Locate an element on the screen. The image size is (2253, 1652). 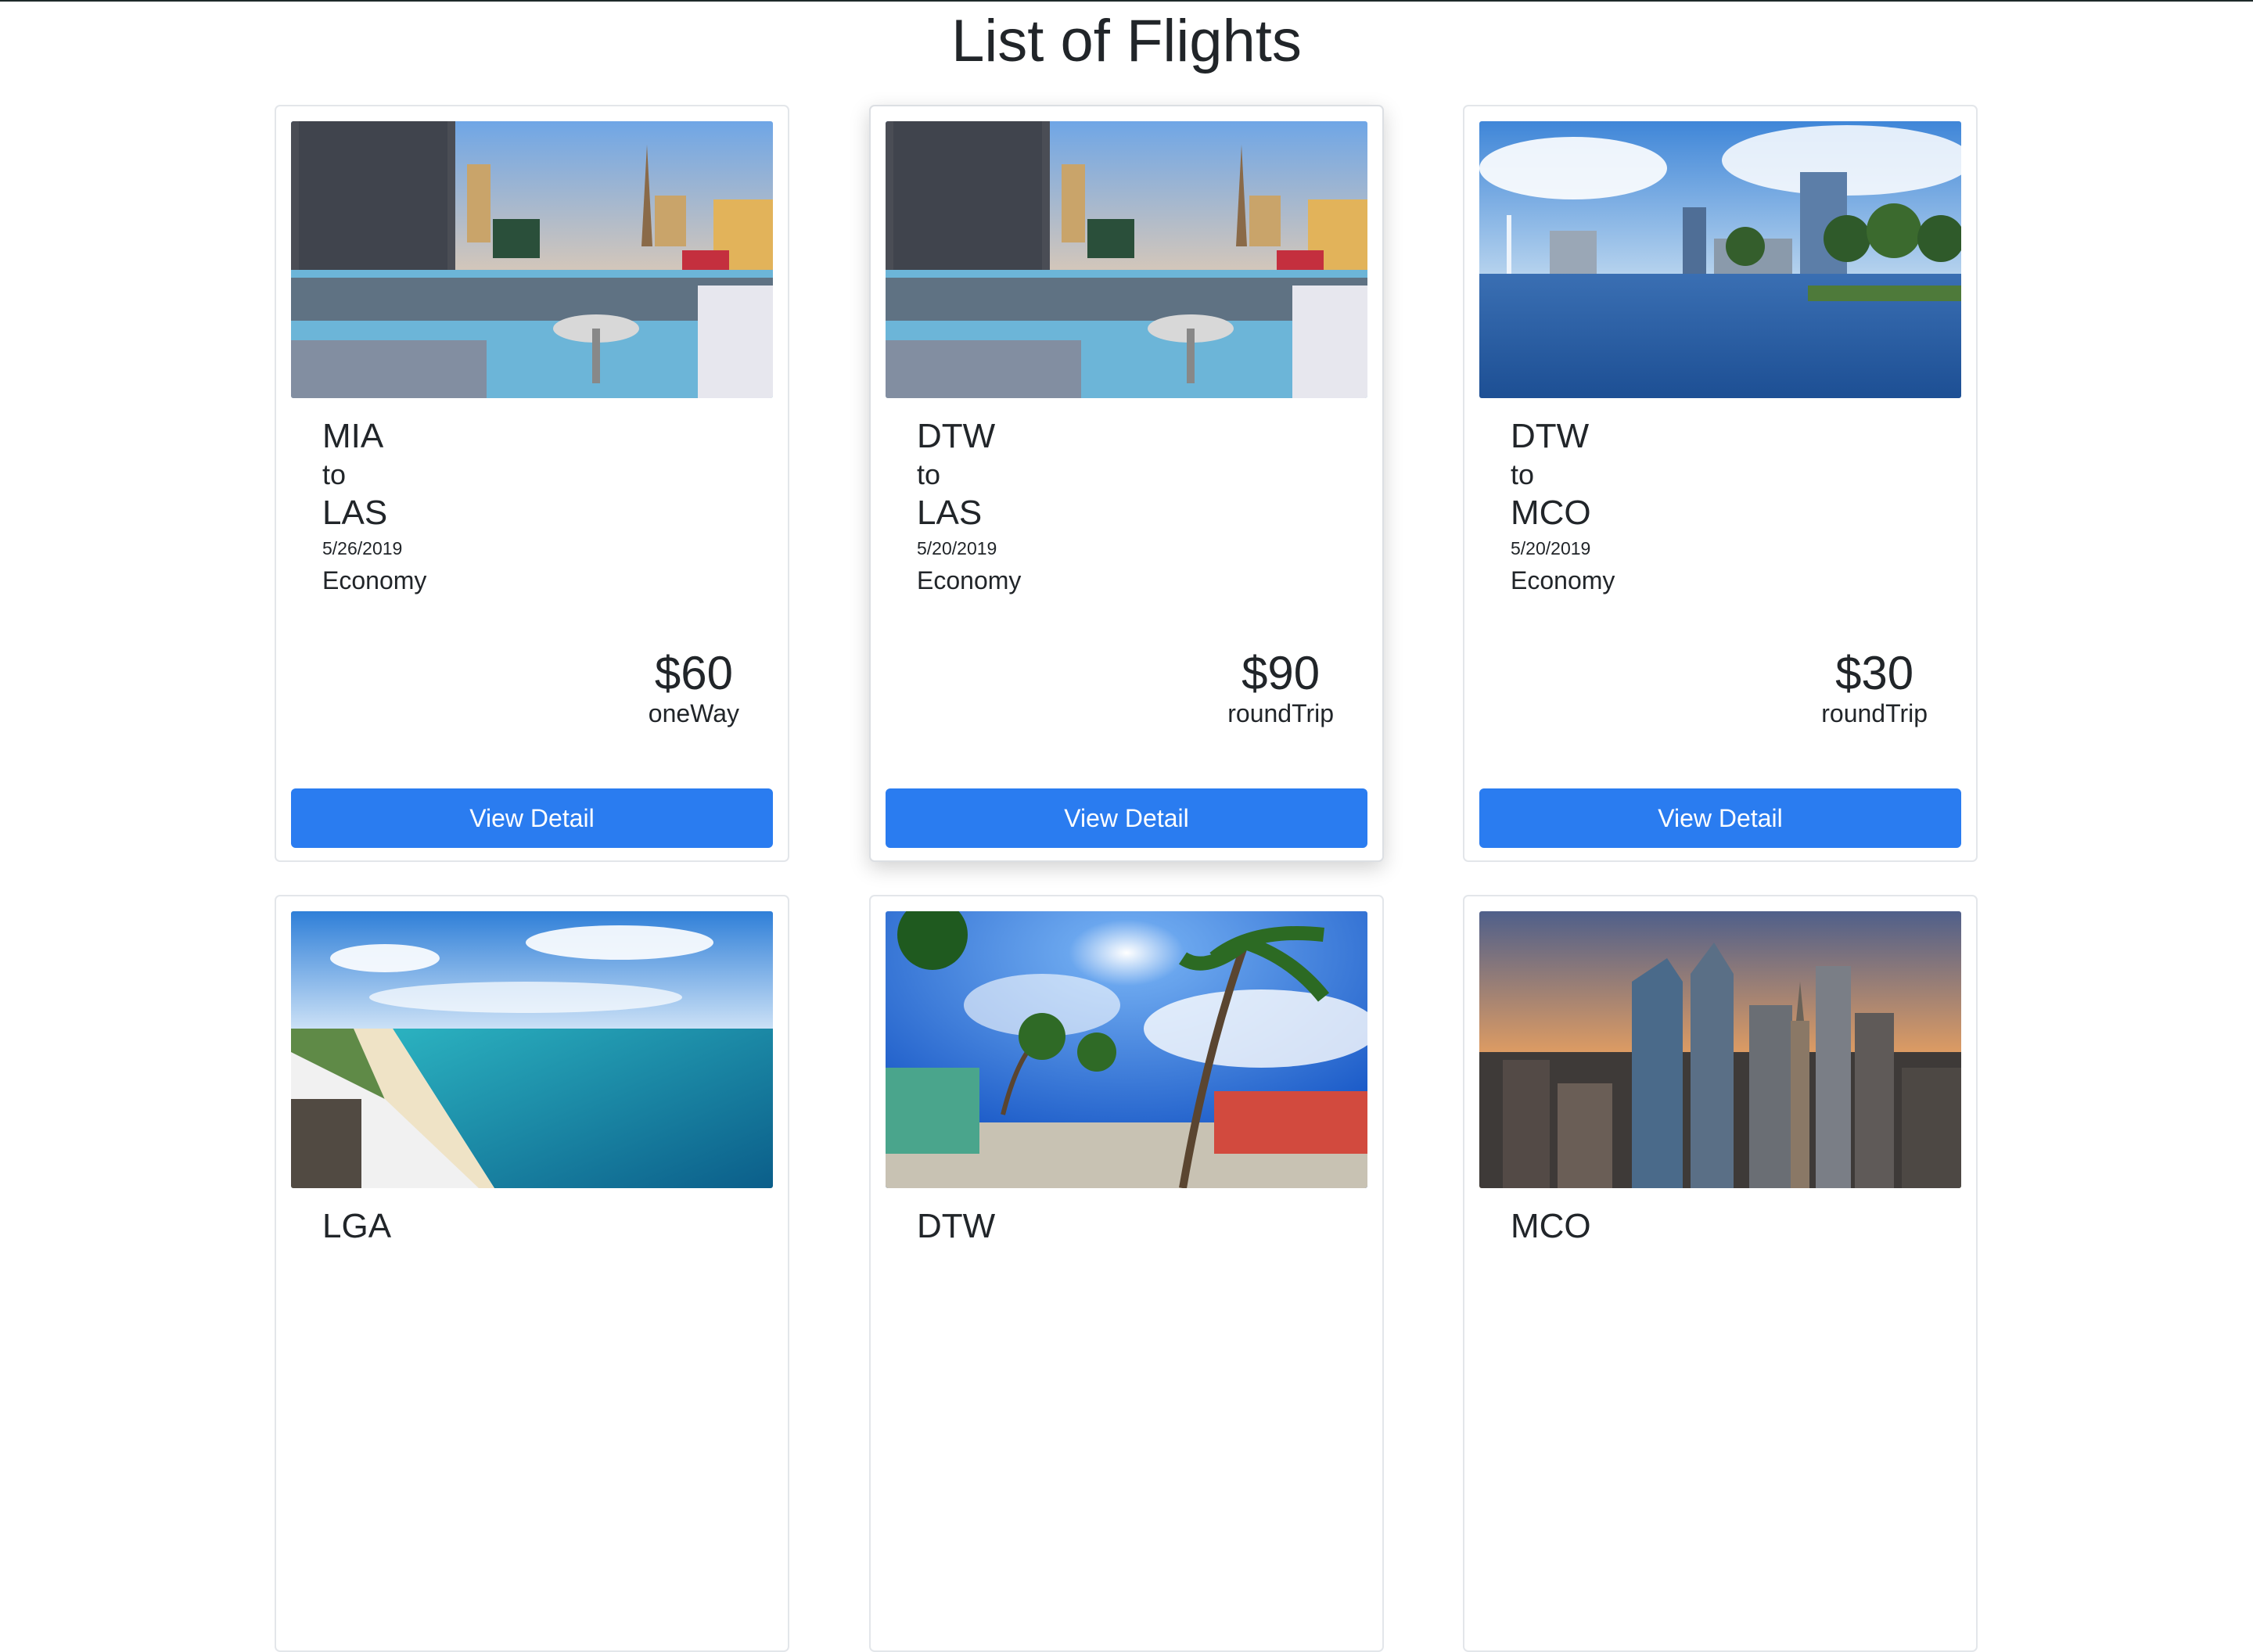
price: $30 is located at coordinates (1874, 673).